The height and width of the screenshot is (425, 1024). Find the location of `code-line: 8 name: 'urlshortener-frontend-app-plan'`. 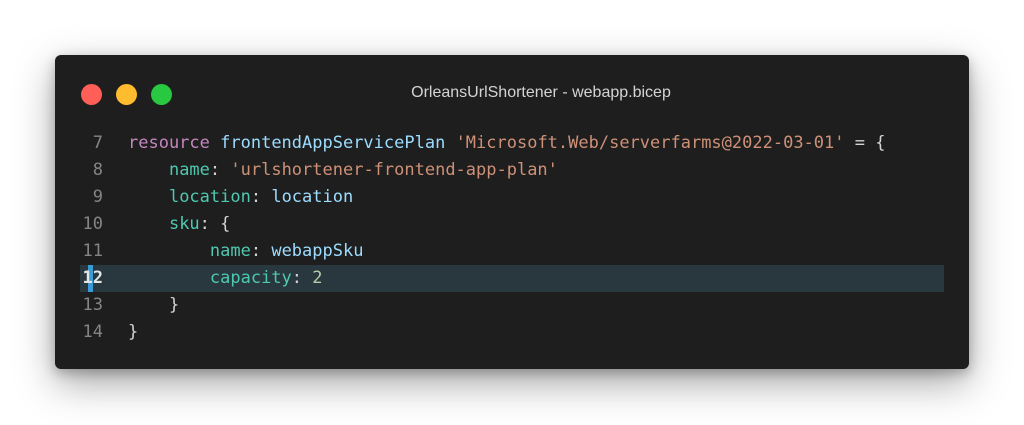

code-line: 8 name: 'urlshortener-frontend-app-plan' is located at coordinates (512, 170).